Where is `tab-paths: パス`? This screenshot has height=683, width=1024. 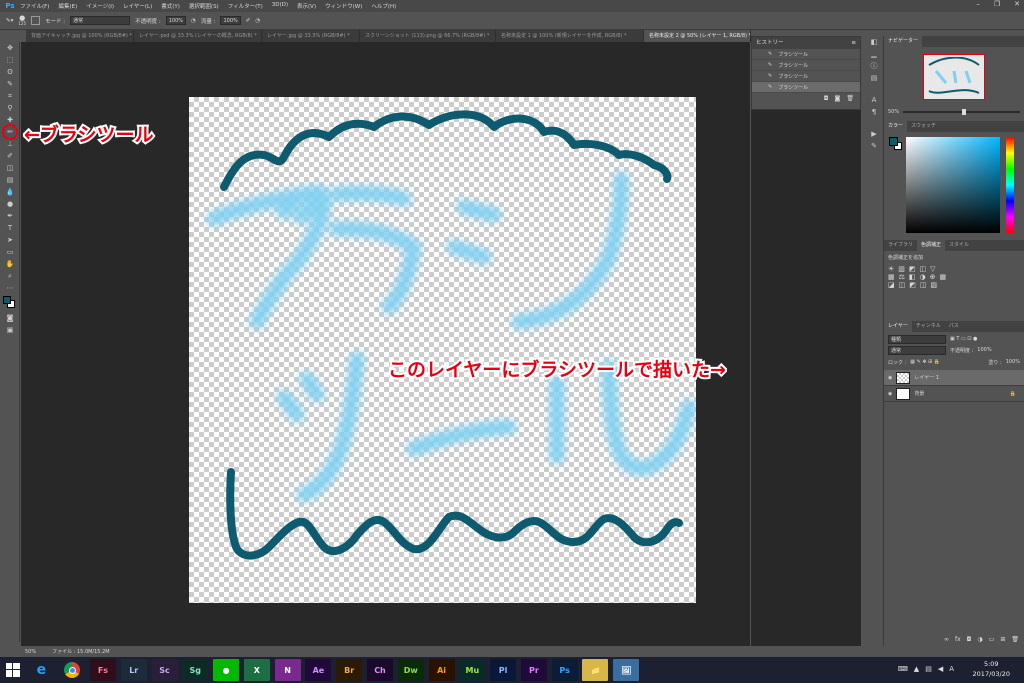
tab-paths: パス is located at coordinates (954, 326).